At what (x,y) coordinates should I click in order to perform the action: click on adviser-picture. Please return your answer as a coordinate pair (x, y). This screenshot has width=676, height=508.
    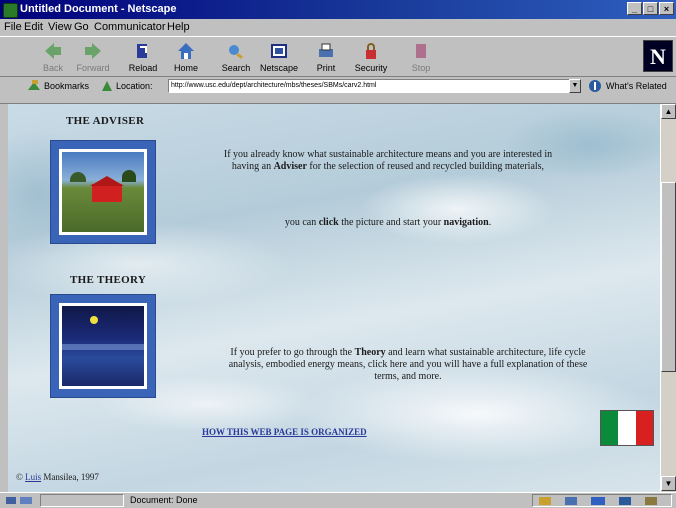
    Looking at the image, I should click on (103, 192).